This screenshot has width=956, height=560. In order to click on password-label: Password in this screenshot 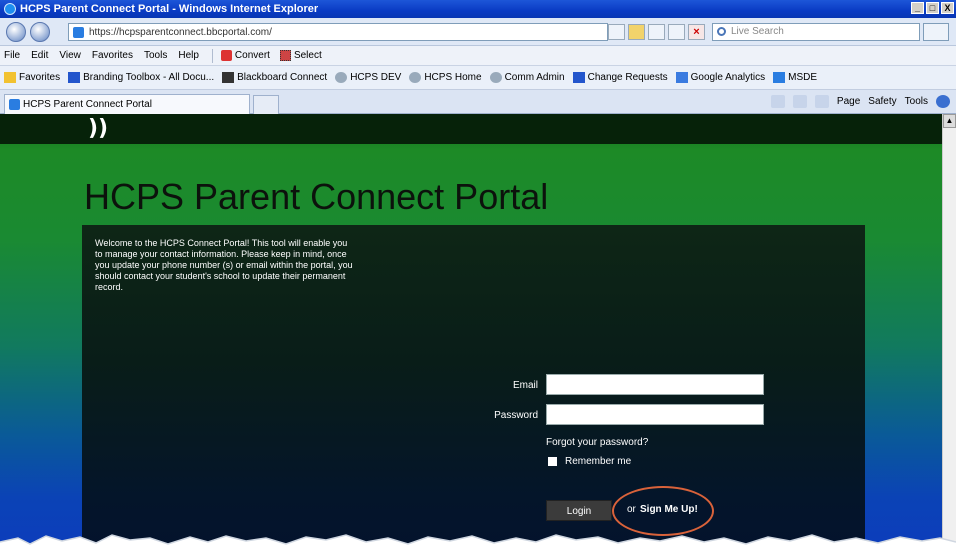, I will do `click(516, 415)`.